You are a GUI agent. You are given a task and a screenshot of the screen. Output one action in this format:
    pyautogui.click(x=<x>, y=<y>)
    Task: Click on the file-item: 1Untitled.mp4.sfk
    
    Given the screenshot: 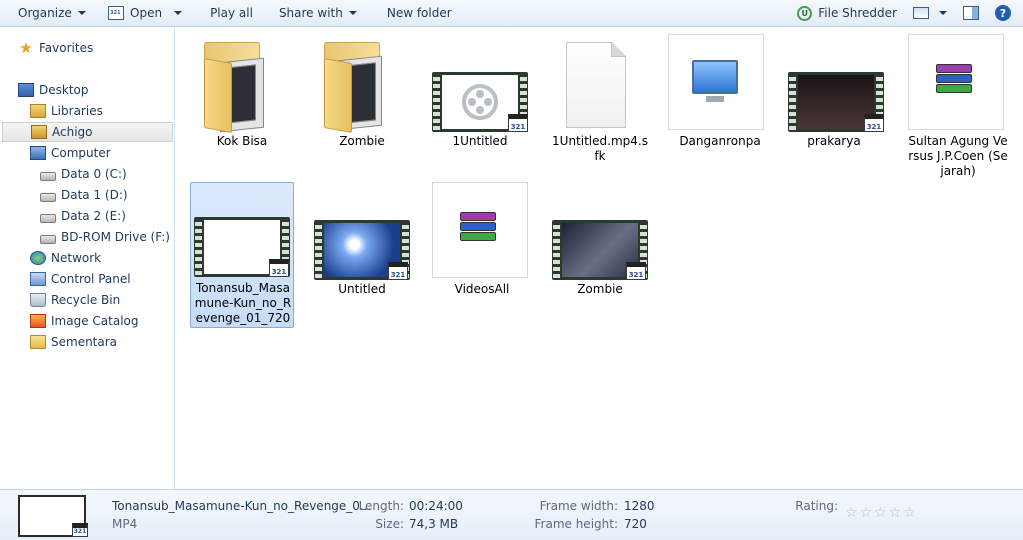 What is the action you would take?
    pyautogui.click(x=600, y=99)
    